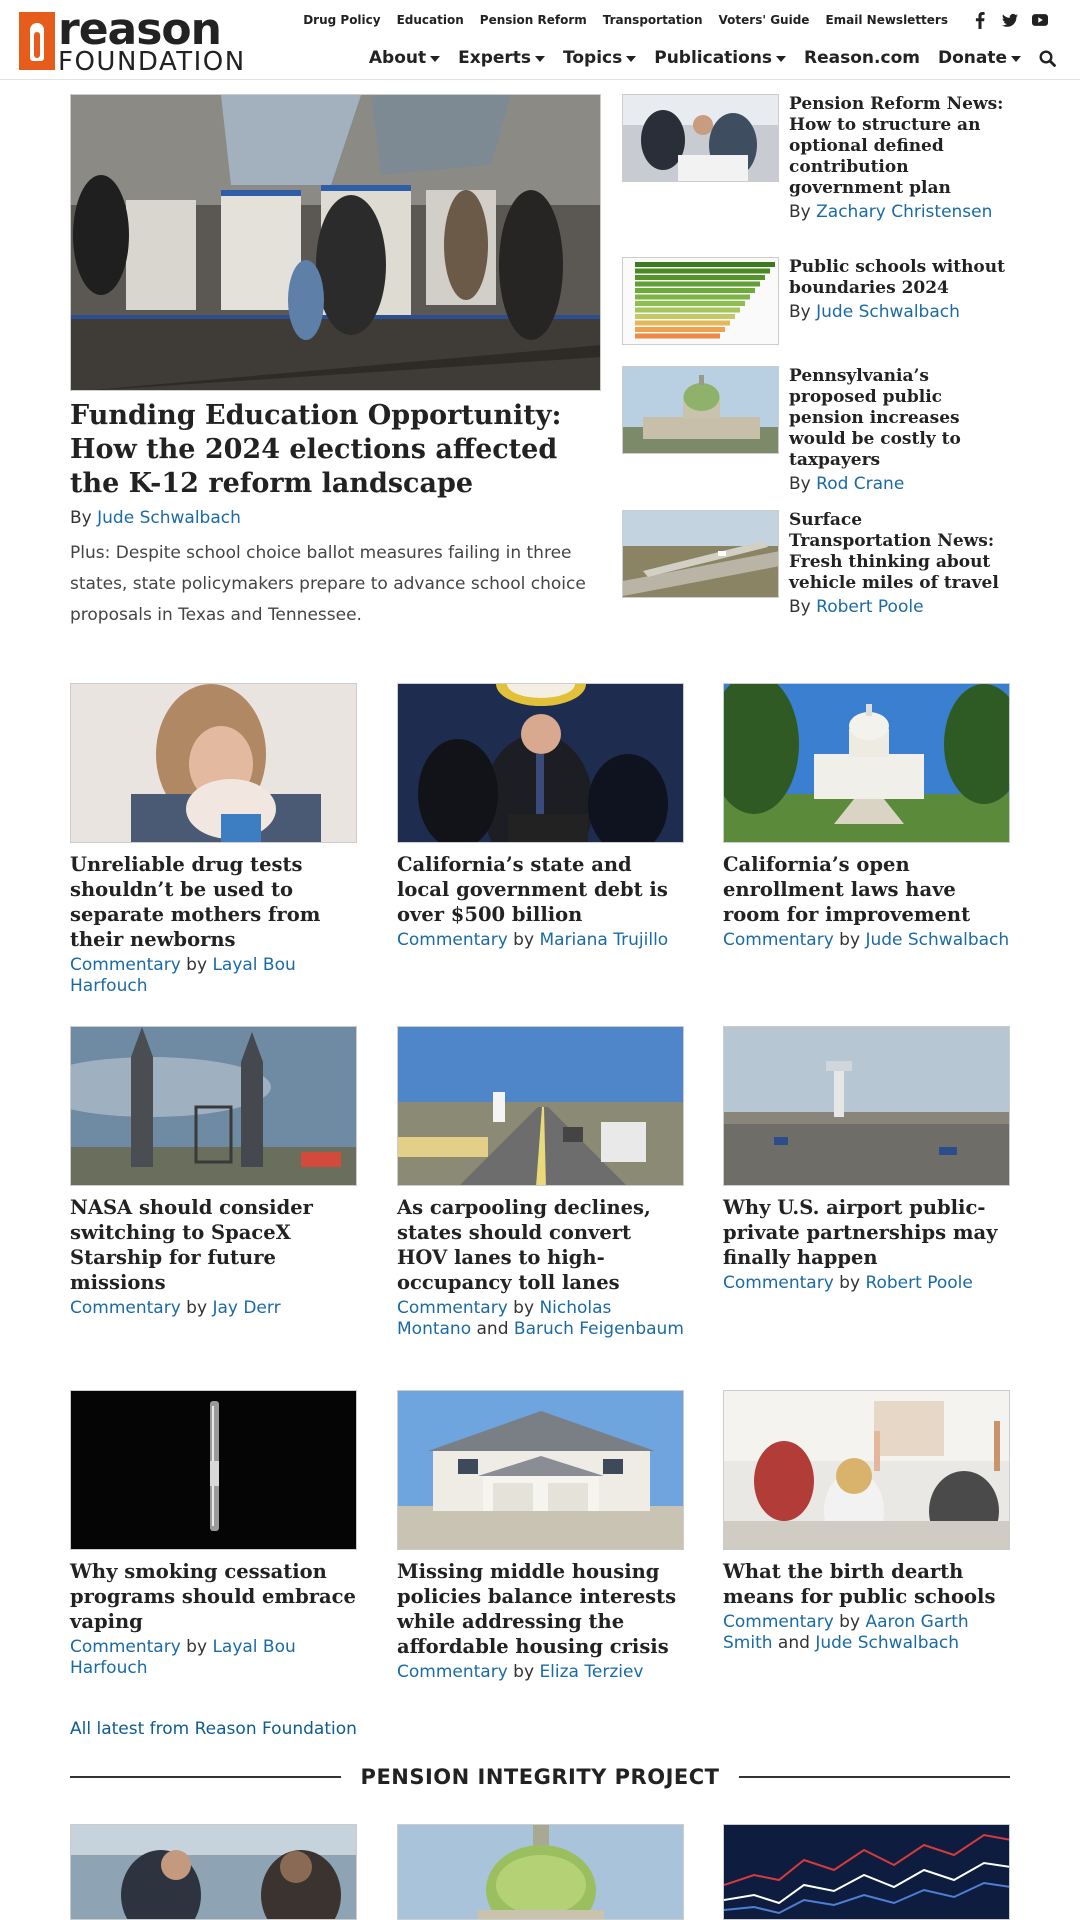 The width and height of the screenshot is (1080, 1920). I want to click on section-header: PENSION INTEGRITY PROJECT, so click(540, 1777).